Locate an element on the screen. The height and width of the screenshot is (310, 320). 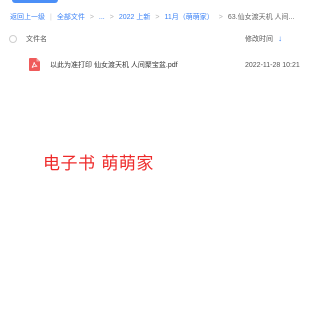
select-all-checkbox is located at coordinates (13, 39).